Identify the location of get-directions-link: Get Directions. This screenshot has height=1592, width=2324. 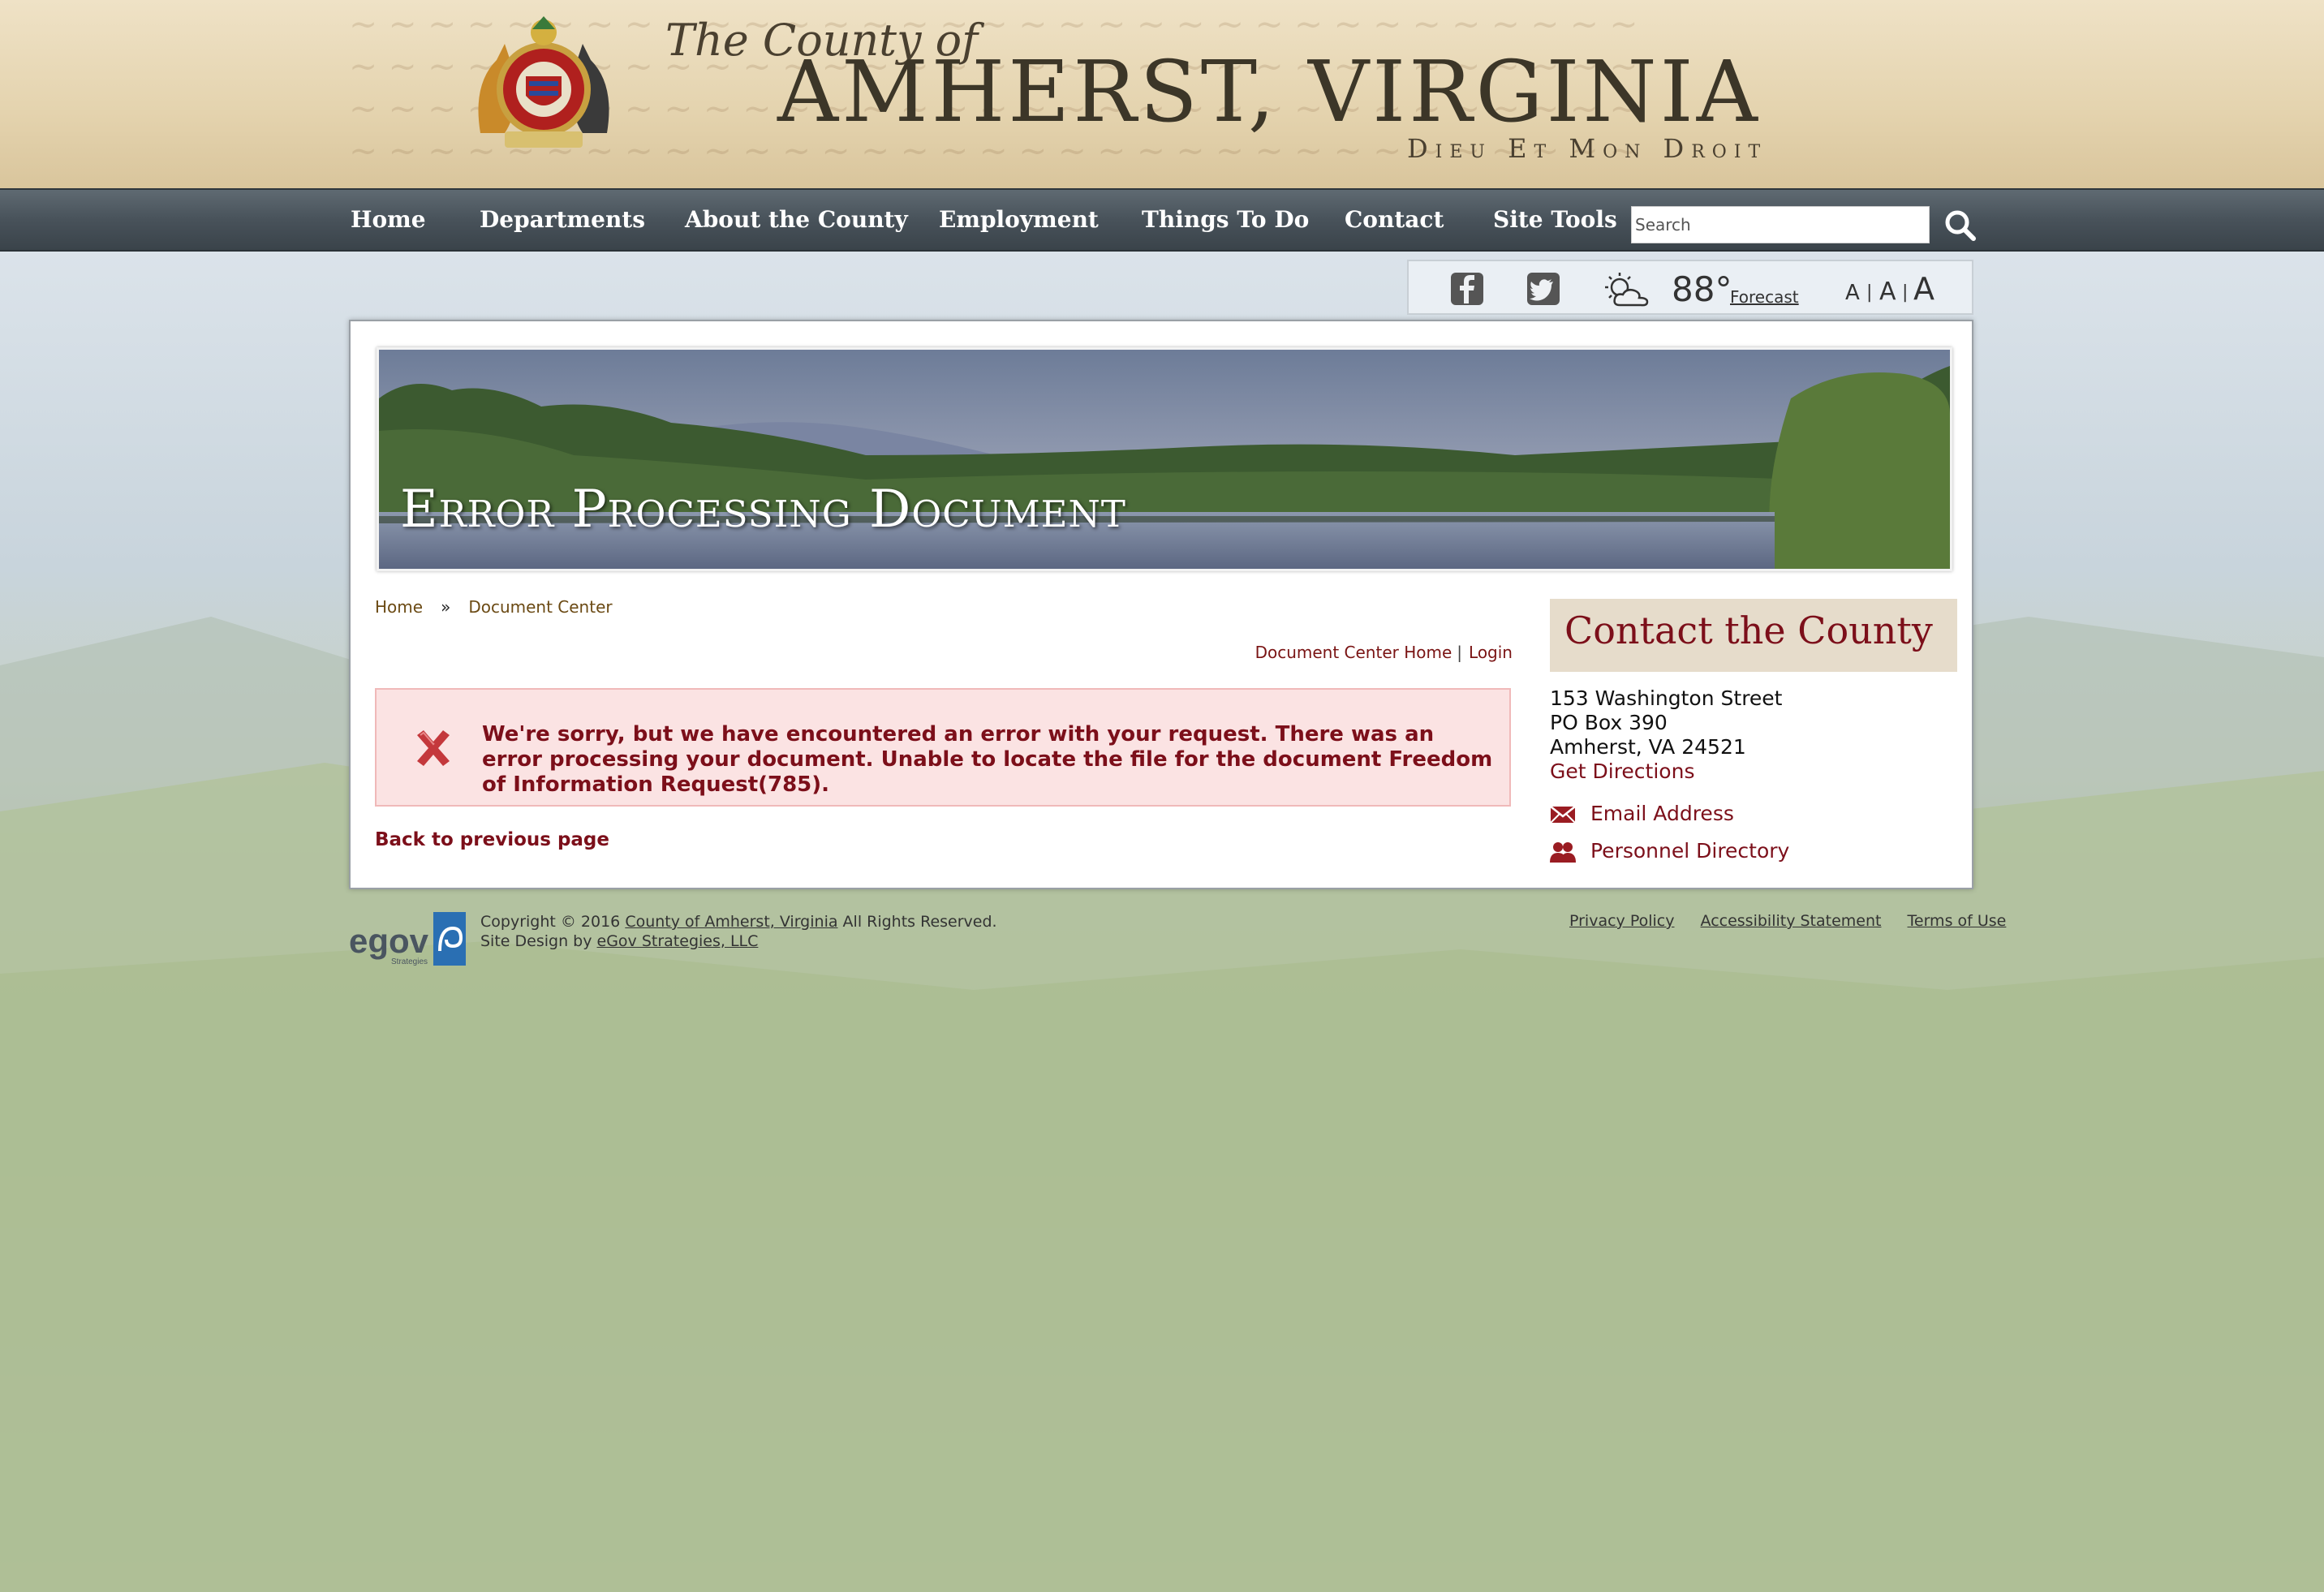
(1622, 771).